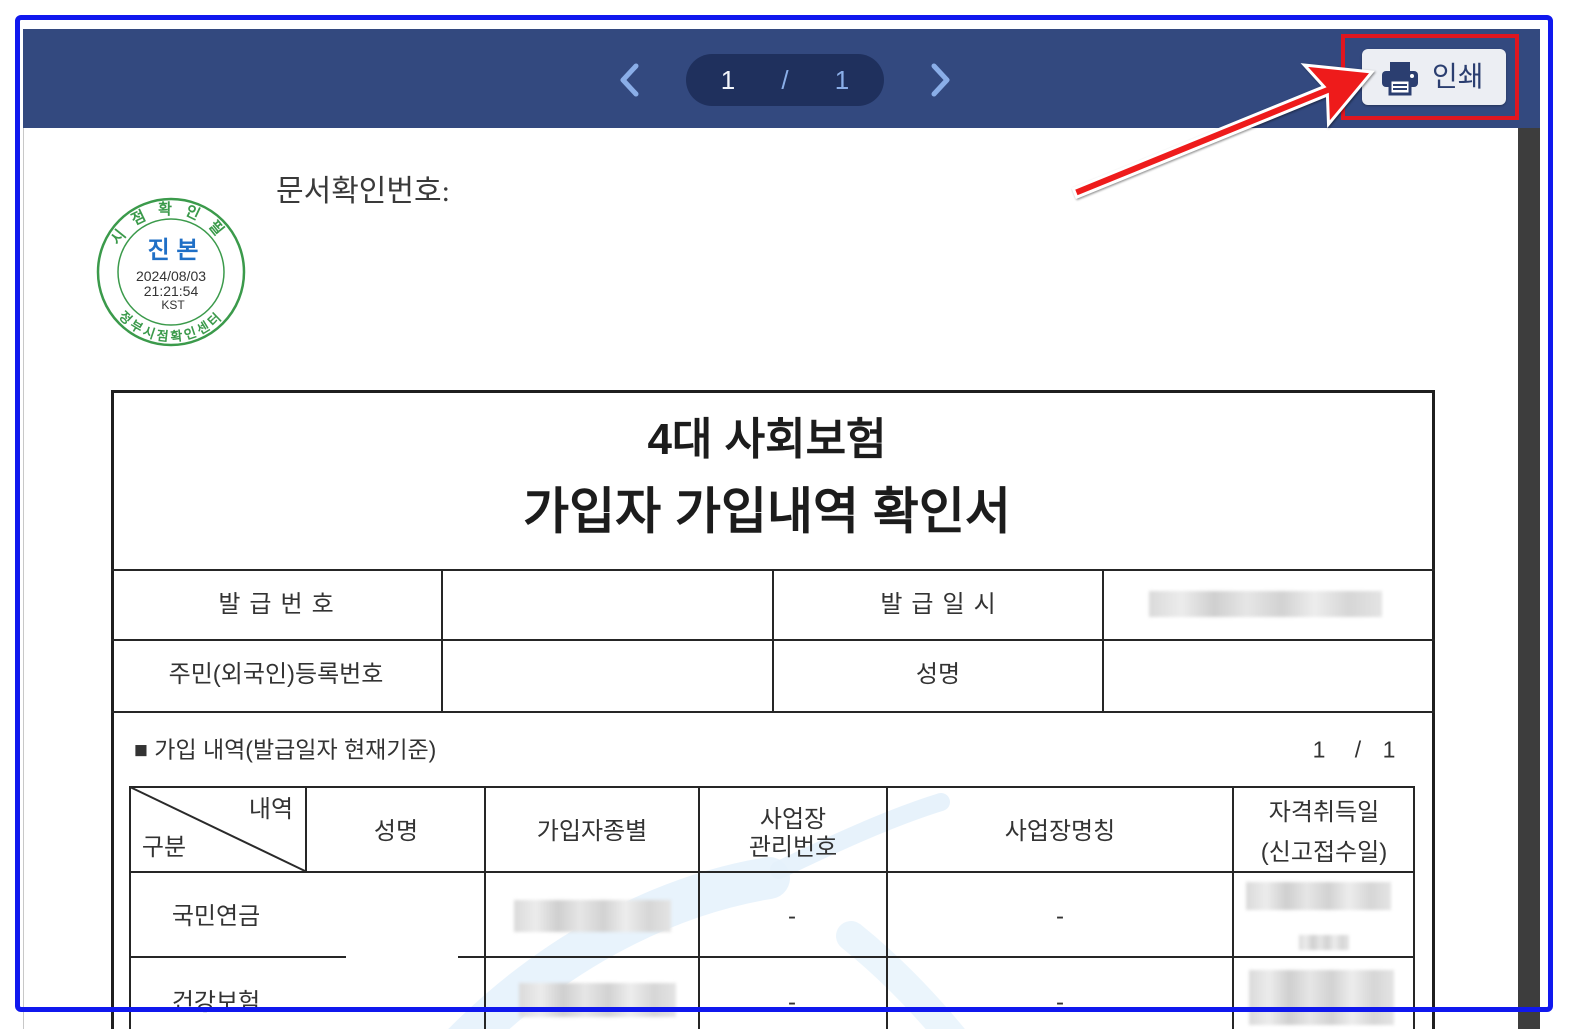  I want to click on vertical-scrollbar, so click(1529, 578).